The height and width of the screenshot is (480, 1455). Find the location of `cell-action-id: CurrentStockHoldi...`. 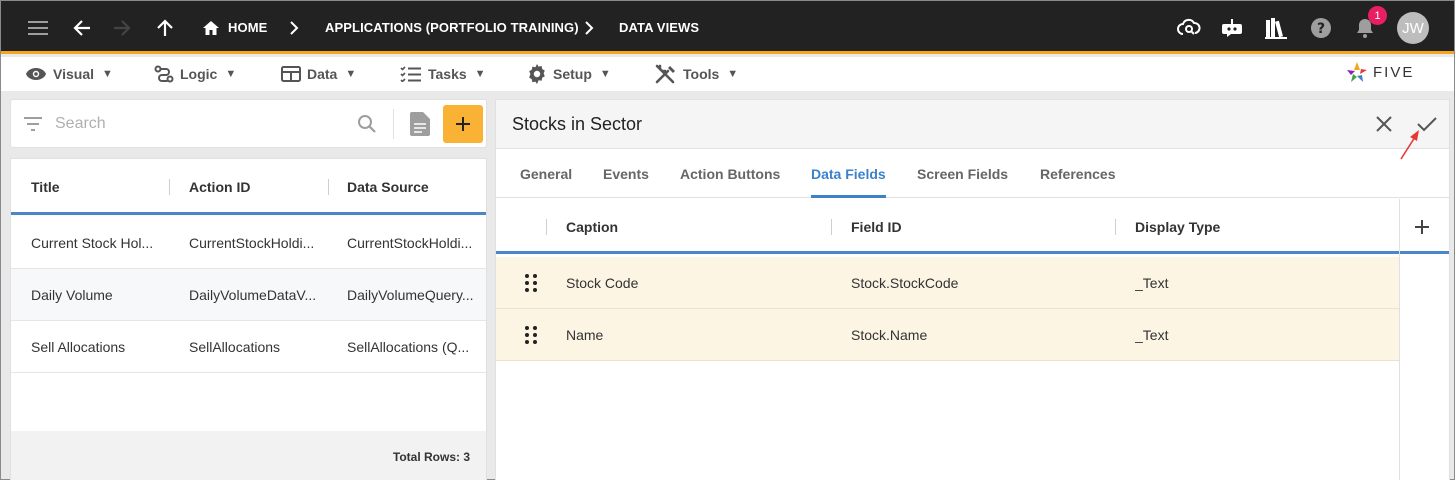

cell-action-id: CurrentStockHoldi... is located at coordinates (252, 242).